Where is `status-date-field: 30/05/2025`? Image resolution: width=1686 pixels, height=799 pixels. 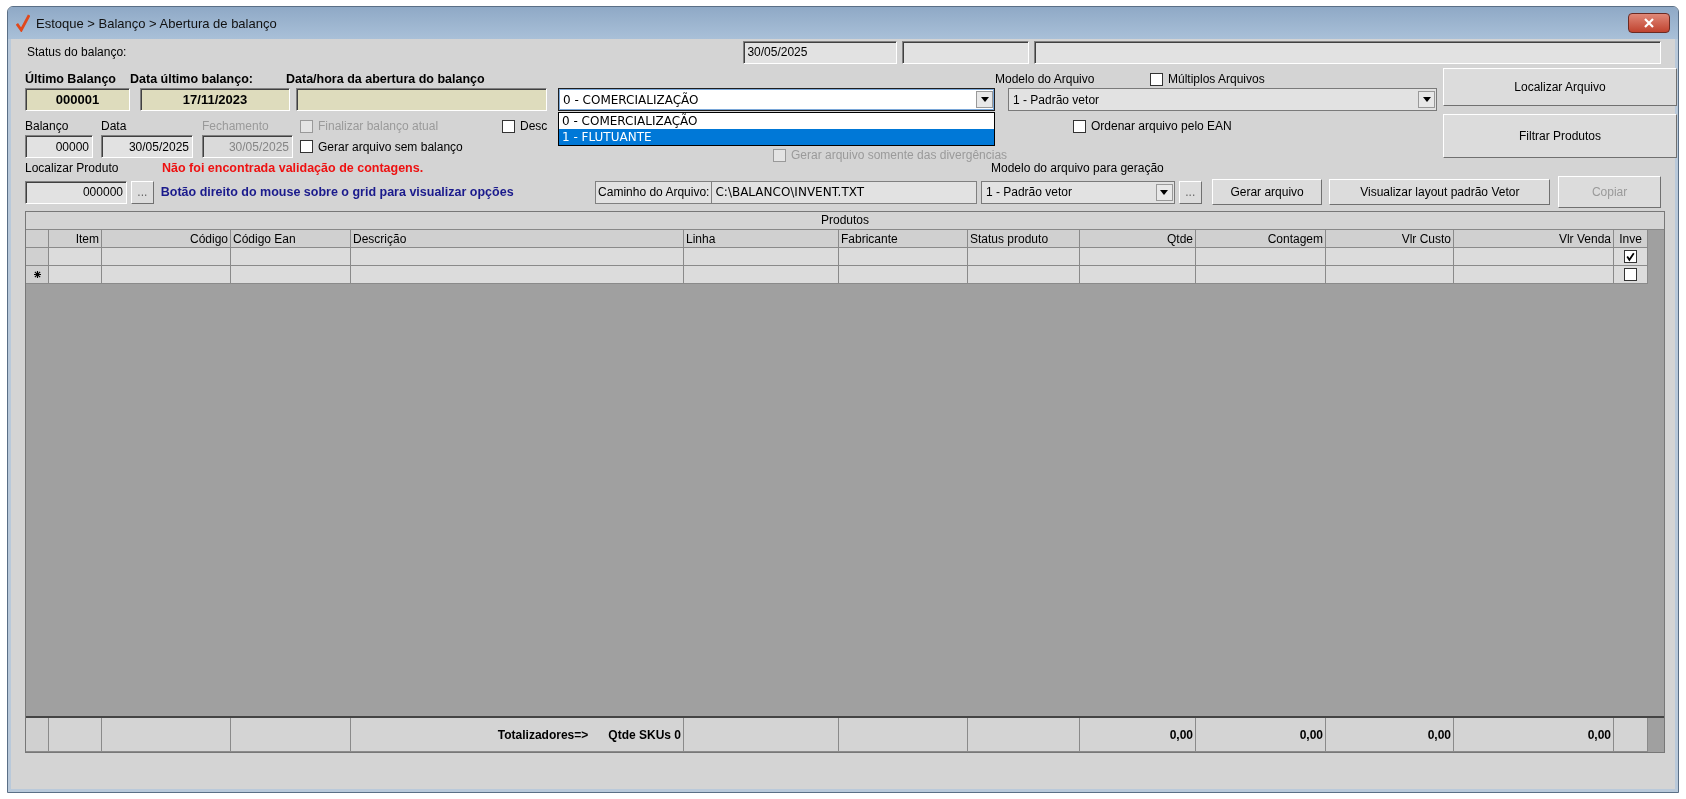 status-date-field: 30/05/2025 is located at coordinates (820, 52).